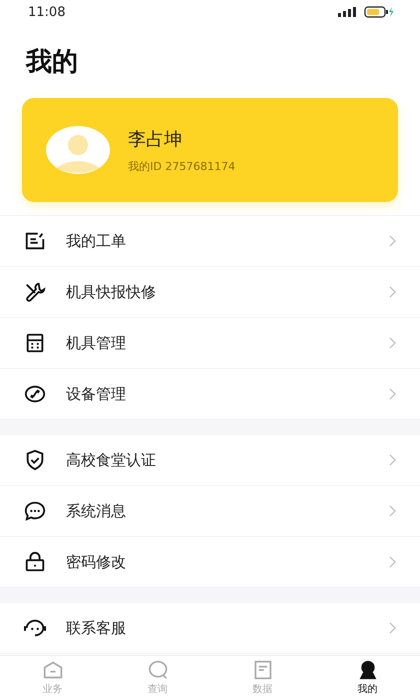 The height and width of the screenshot is (700, 420). I want to click on menu-label: 系统消息, so click(96, 511).